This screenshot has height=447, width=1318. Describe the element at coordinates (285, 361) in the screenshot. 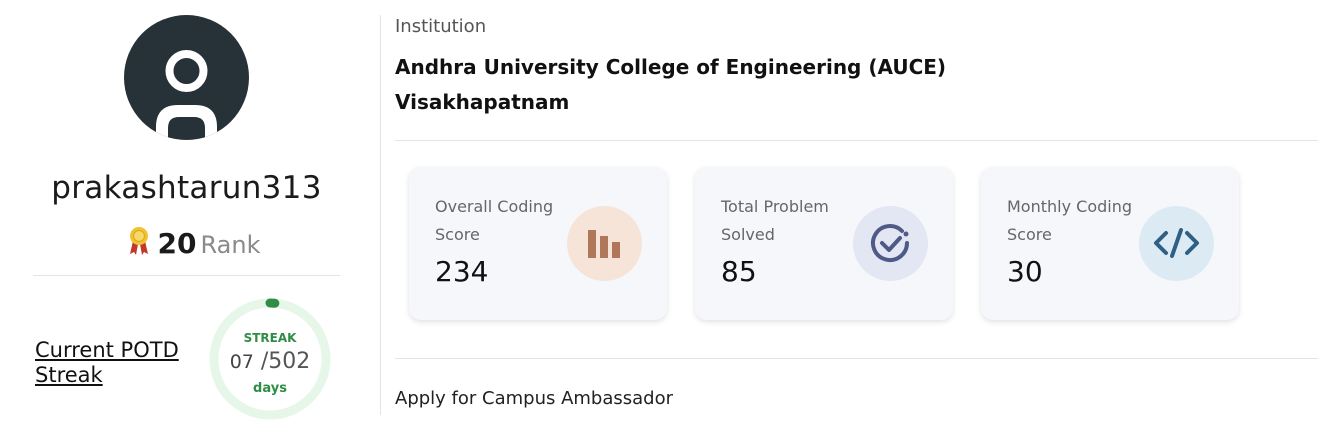

I see `streak-total: /502` at that location.